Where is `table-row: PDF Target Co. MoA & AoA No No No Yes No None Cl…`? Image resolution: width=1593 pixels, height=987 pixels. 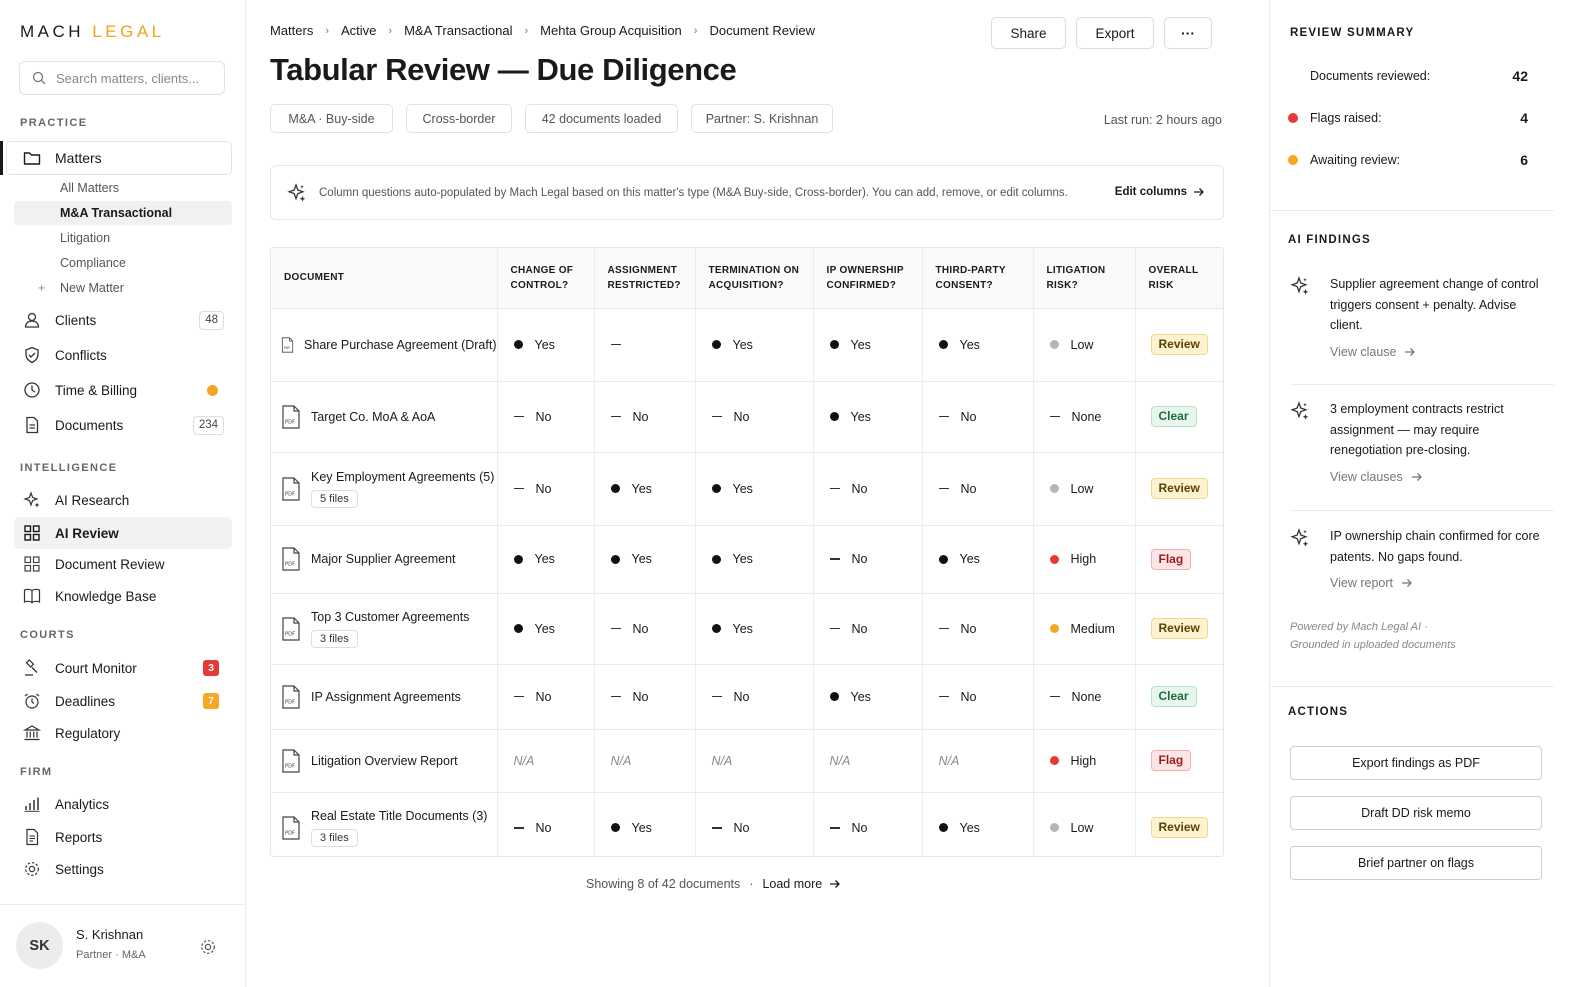
table-row: PDF Target Co. MoA & AoA No No No Yes No None Cl… is located at coordinates (747, 417).